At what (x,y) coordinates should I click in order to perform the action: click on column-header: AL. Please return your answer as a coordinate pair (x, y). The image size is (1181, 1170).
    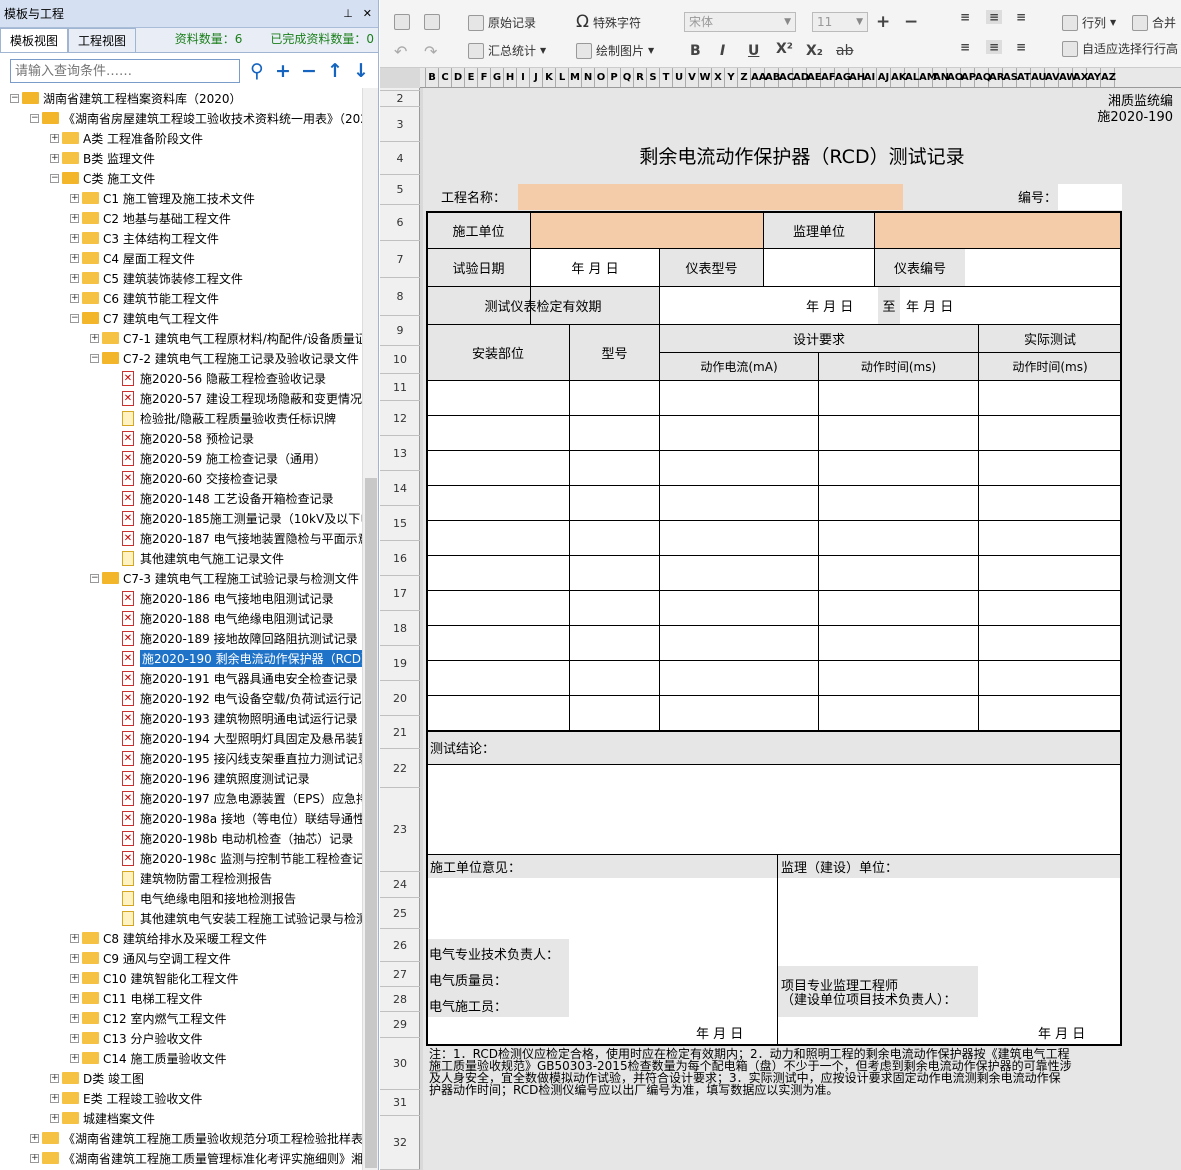
    Looking at the image, I should click on (912, 77).